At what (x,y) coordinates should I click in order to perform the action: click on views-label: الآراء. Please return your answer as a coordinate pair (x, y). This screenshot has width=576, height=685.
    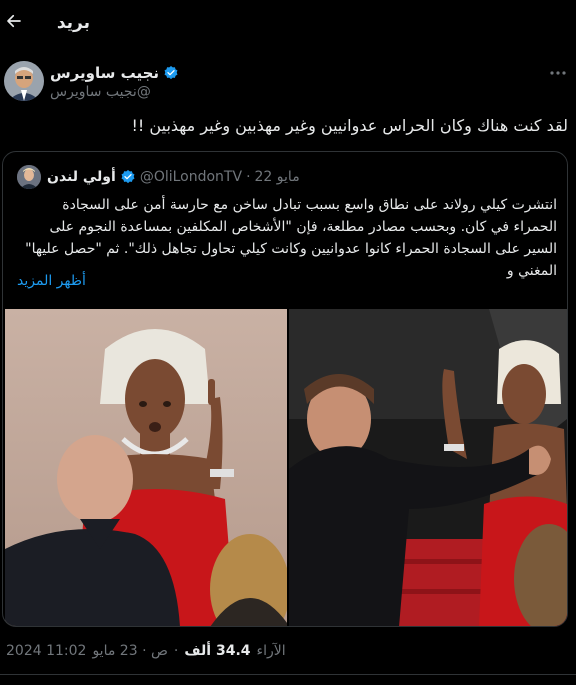
    Looking at the image, I should click on (271, 651).